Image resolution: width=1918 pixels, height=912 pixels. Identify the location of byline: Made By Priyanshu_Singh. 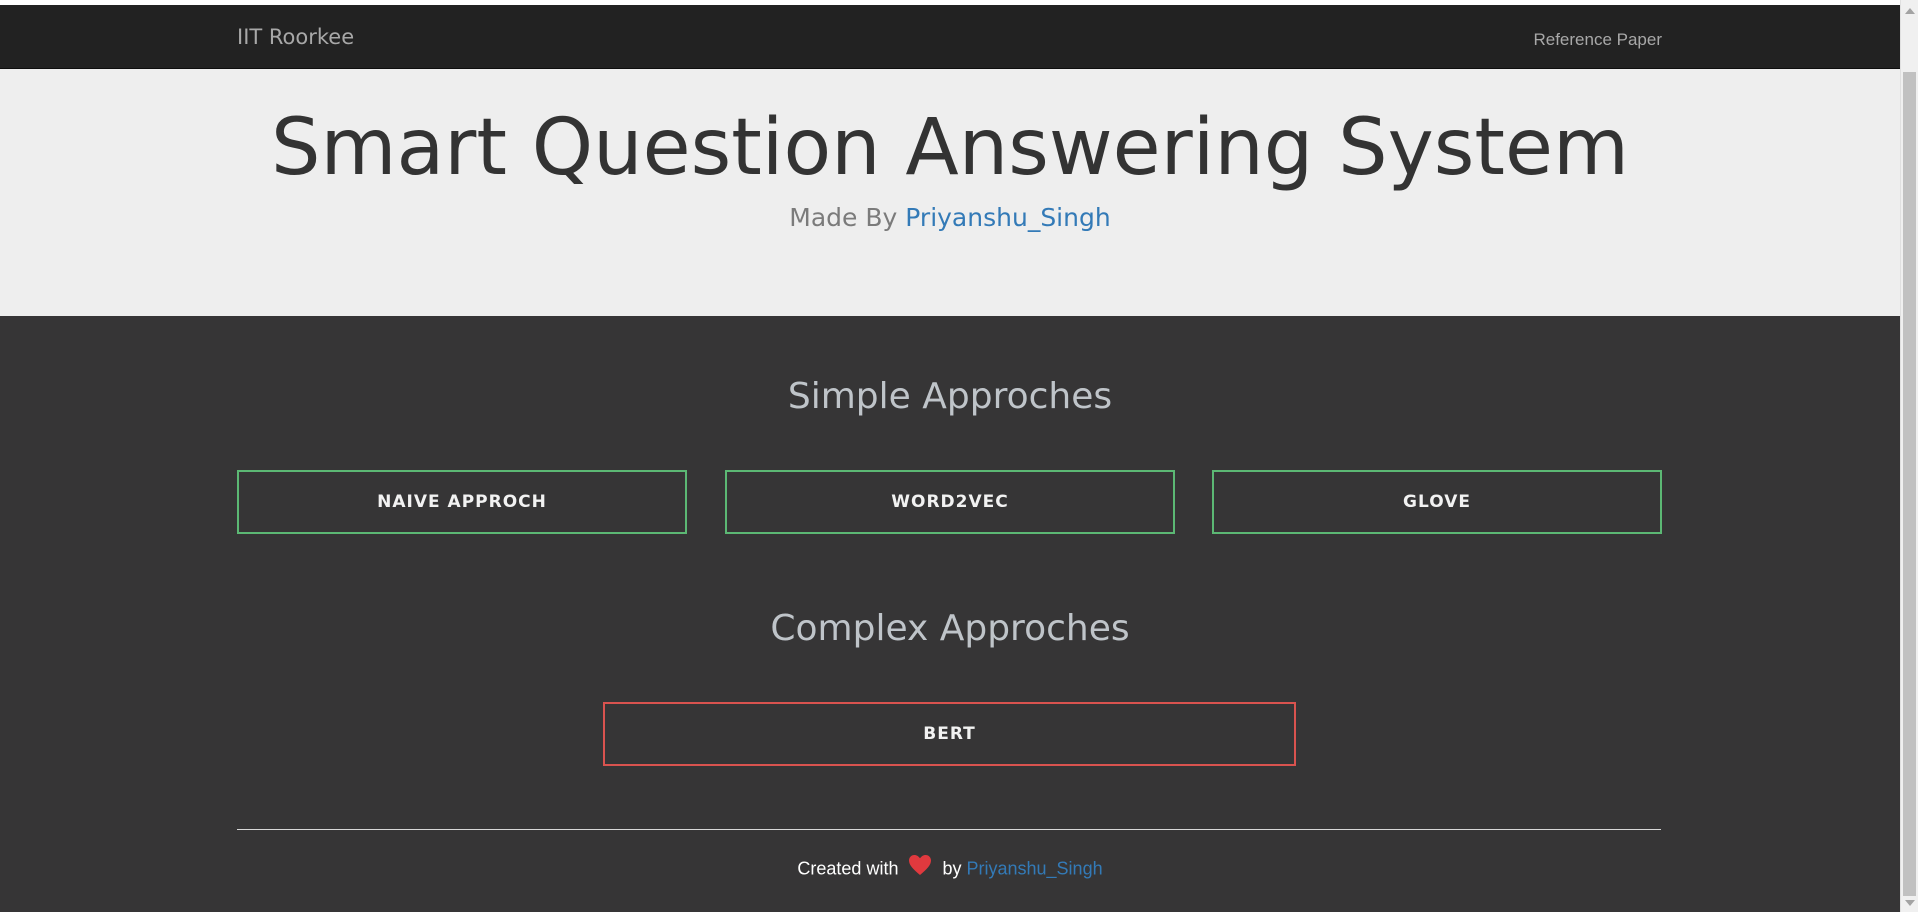
(950, 217).